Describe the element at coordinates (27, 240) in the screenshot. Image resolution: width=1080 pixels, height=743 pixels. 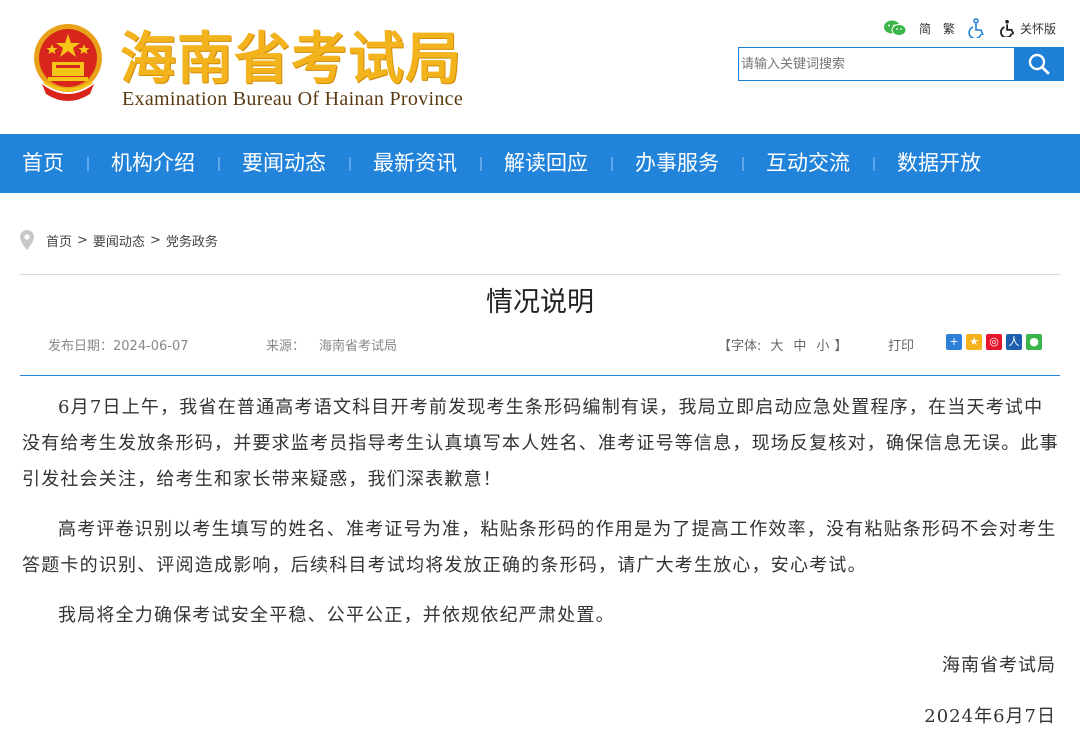
I see `location-pin-icon` at that location.